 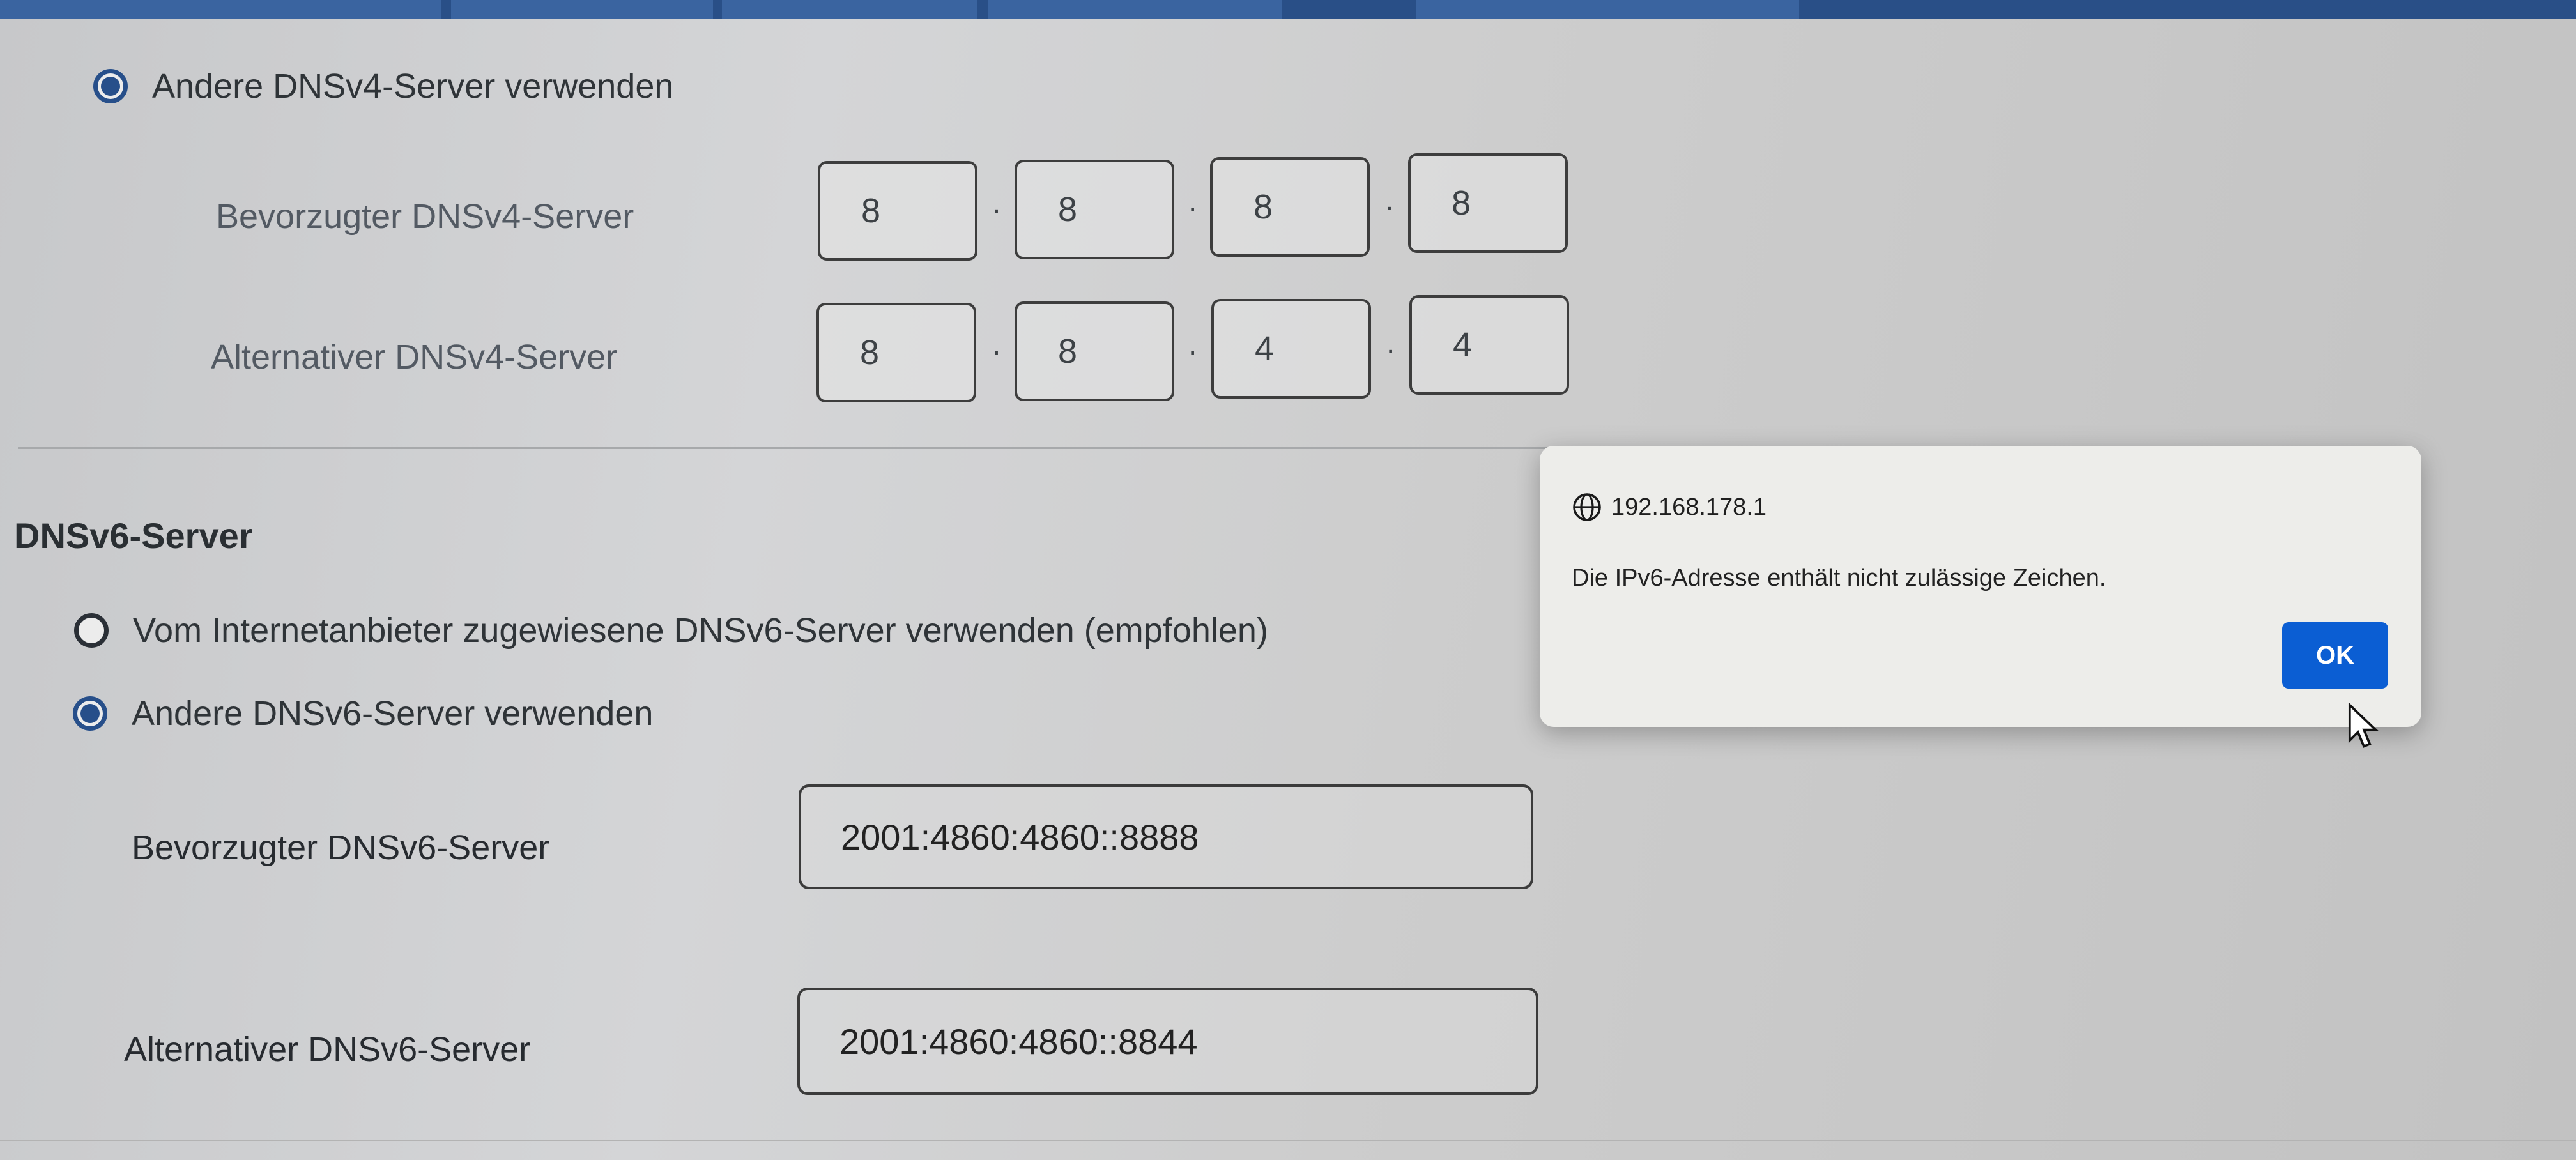 What do you see at coordinates (133, 535) in the screenshot?
I see `dnsv6-section-title: DNSv6-Server` at bounding box center [133, 535].